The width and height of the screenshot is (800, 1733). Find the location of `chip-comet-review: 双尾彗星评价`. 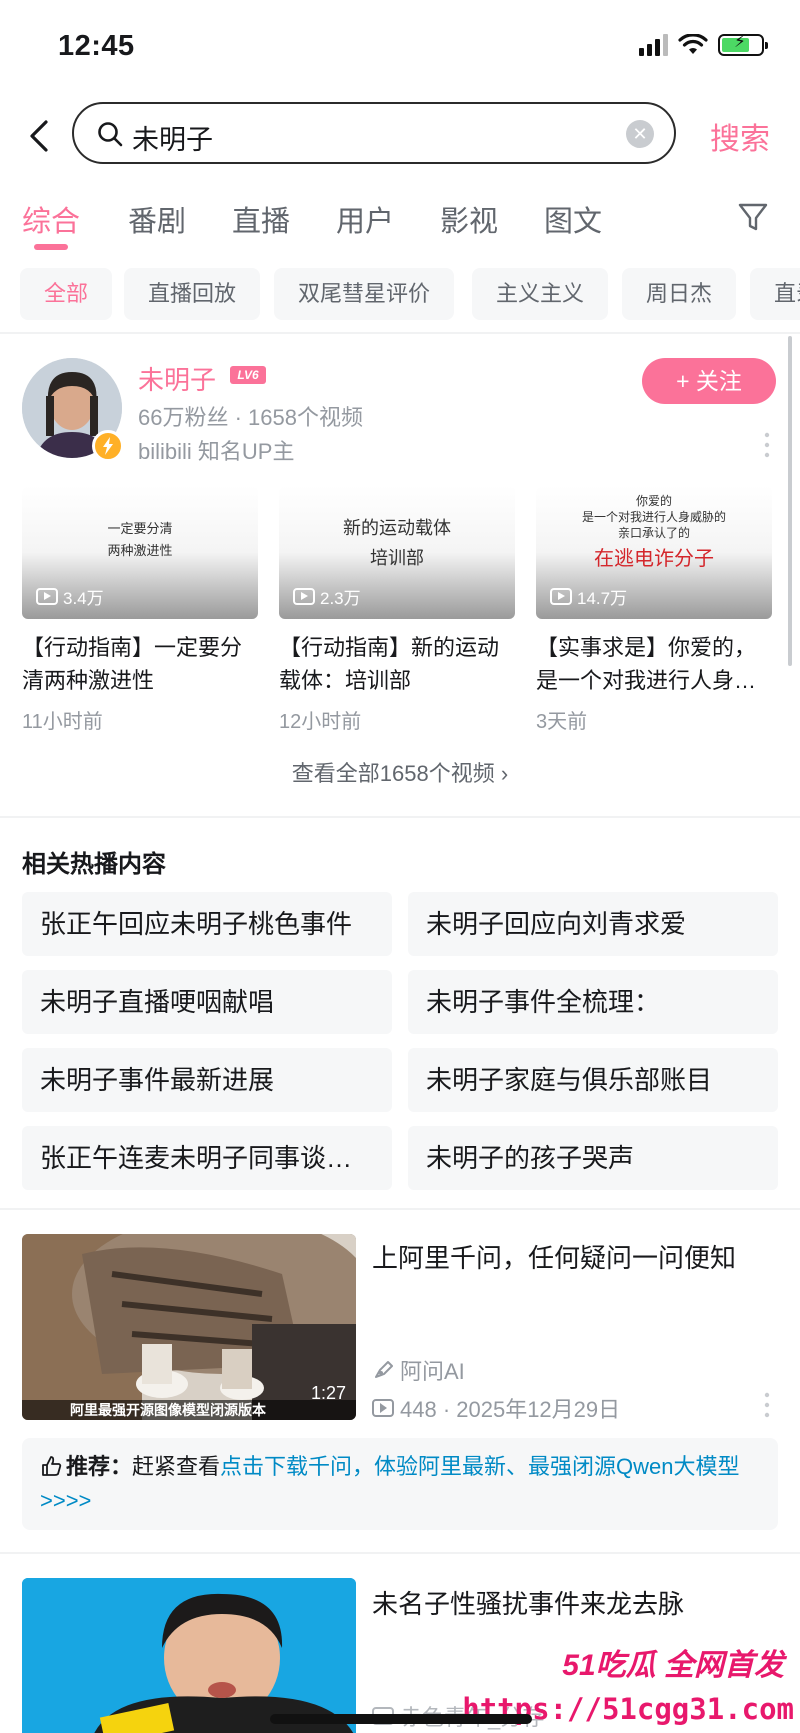

chip-comet-review: 双尾彗星评价 is located at coordinates (364, 294).